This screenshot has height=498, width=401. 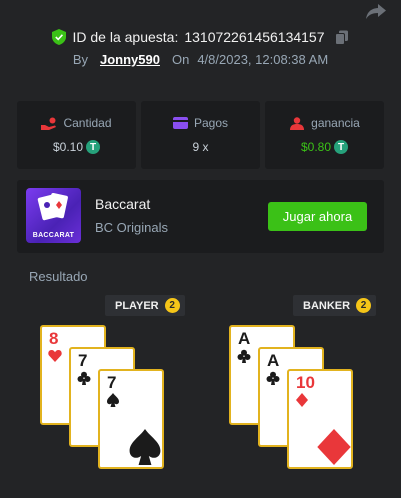 What do you see at coordinates (316, 147) in the screenshot?
I see `stat-profit-value: $0.80` at bounding box center [316, 147].